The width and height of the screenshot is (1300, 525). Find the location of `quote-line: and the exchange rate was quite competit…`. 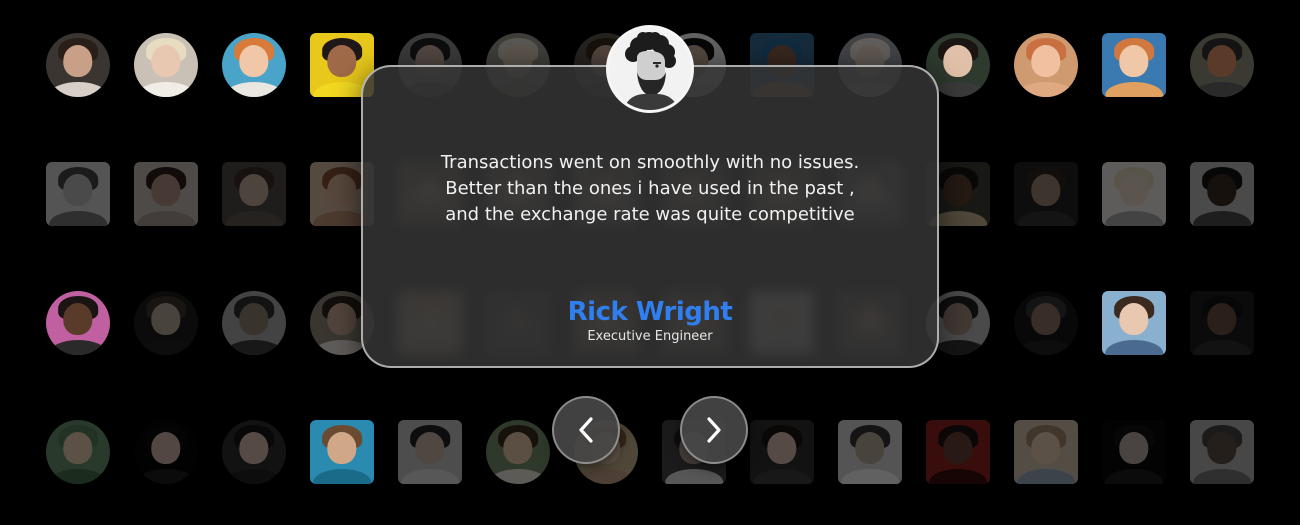

quote-line: and the exchange rate was quite competit… is located at coordinates (650, 214).